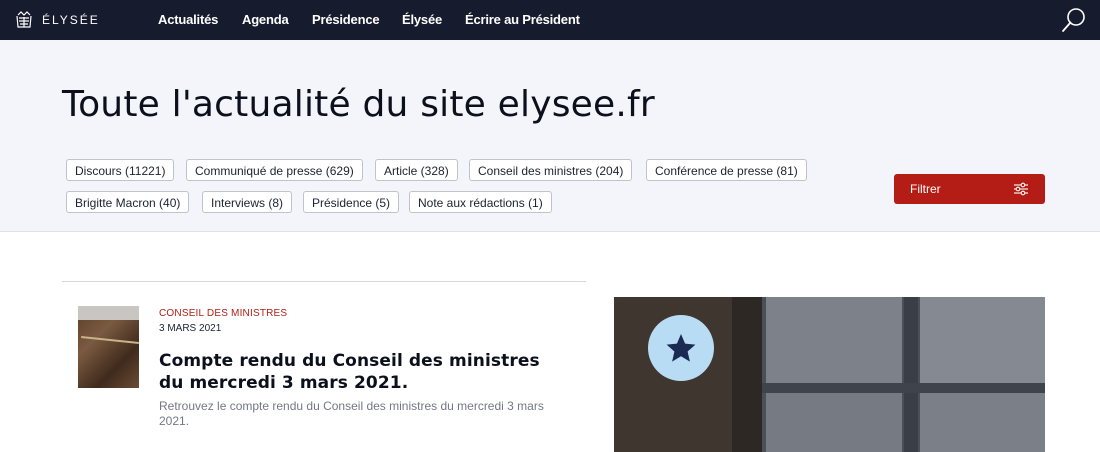 The height and width of the screenshot is (452, 1100). I want to click on search-button, so click(1074, 20).